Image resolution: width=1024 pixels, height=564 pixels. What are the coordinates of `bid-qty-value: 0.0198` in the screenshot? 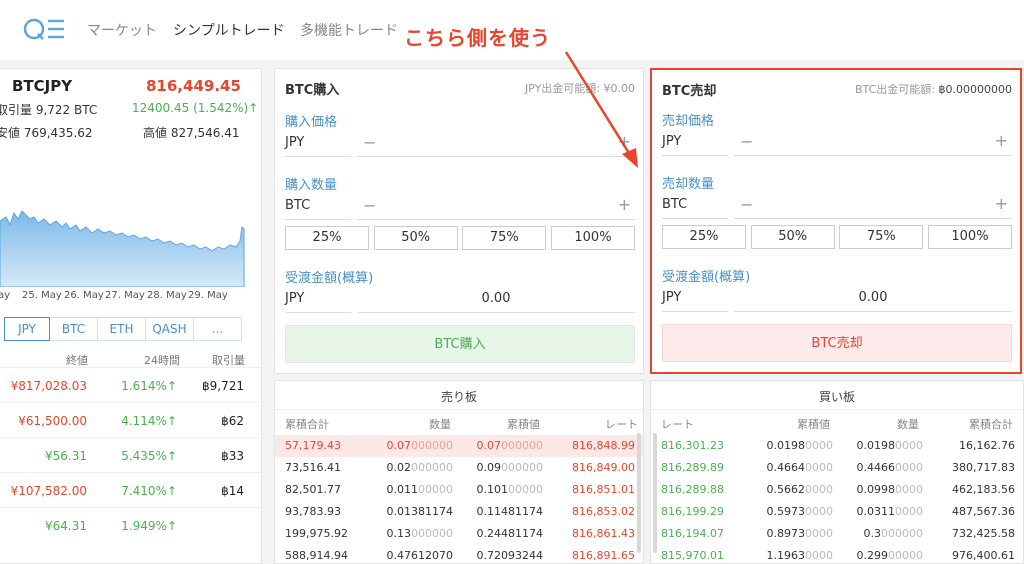 It's located at (876, 445).